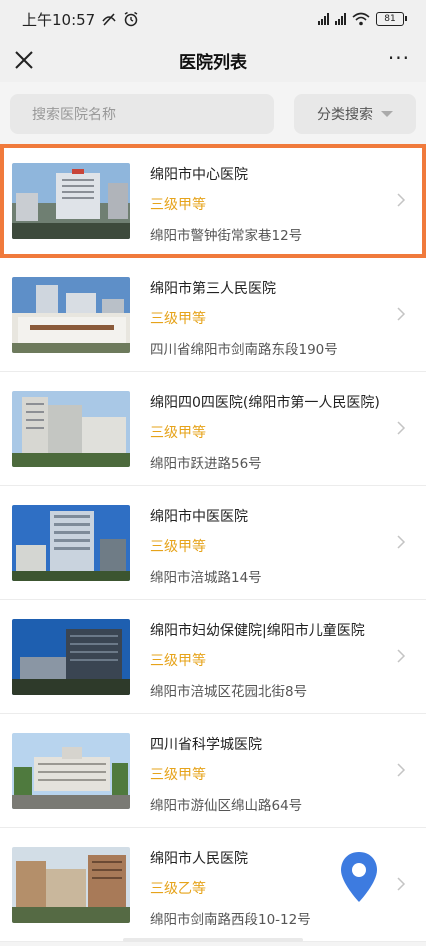 This screenshot has width=426, height=946. I want to click on search-placeholder: 搜索医院名称, so click(74, 115).